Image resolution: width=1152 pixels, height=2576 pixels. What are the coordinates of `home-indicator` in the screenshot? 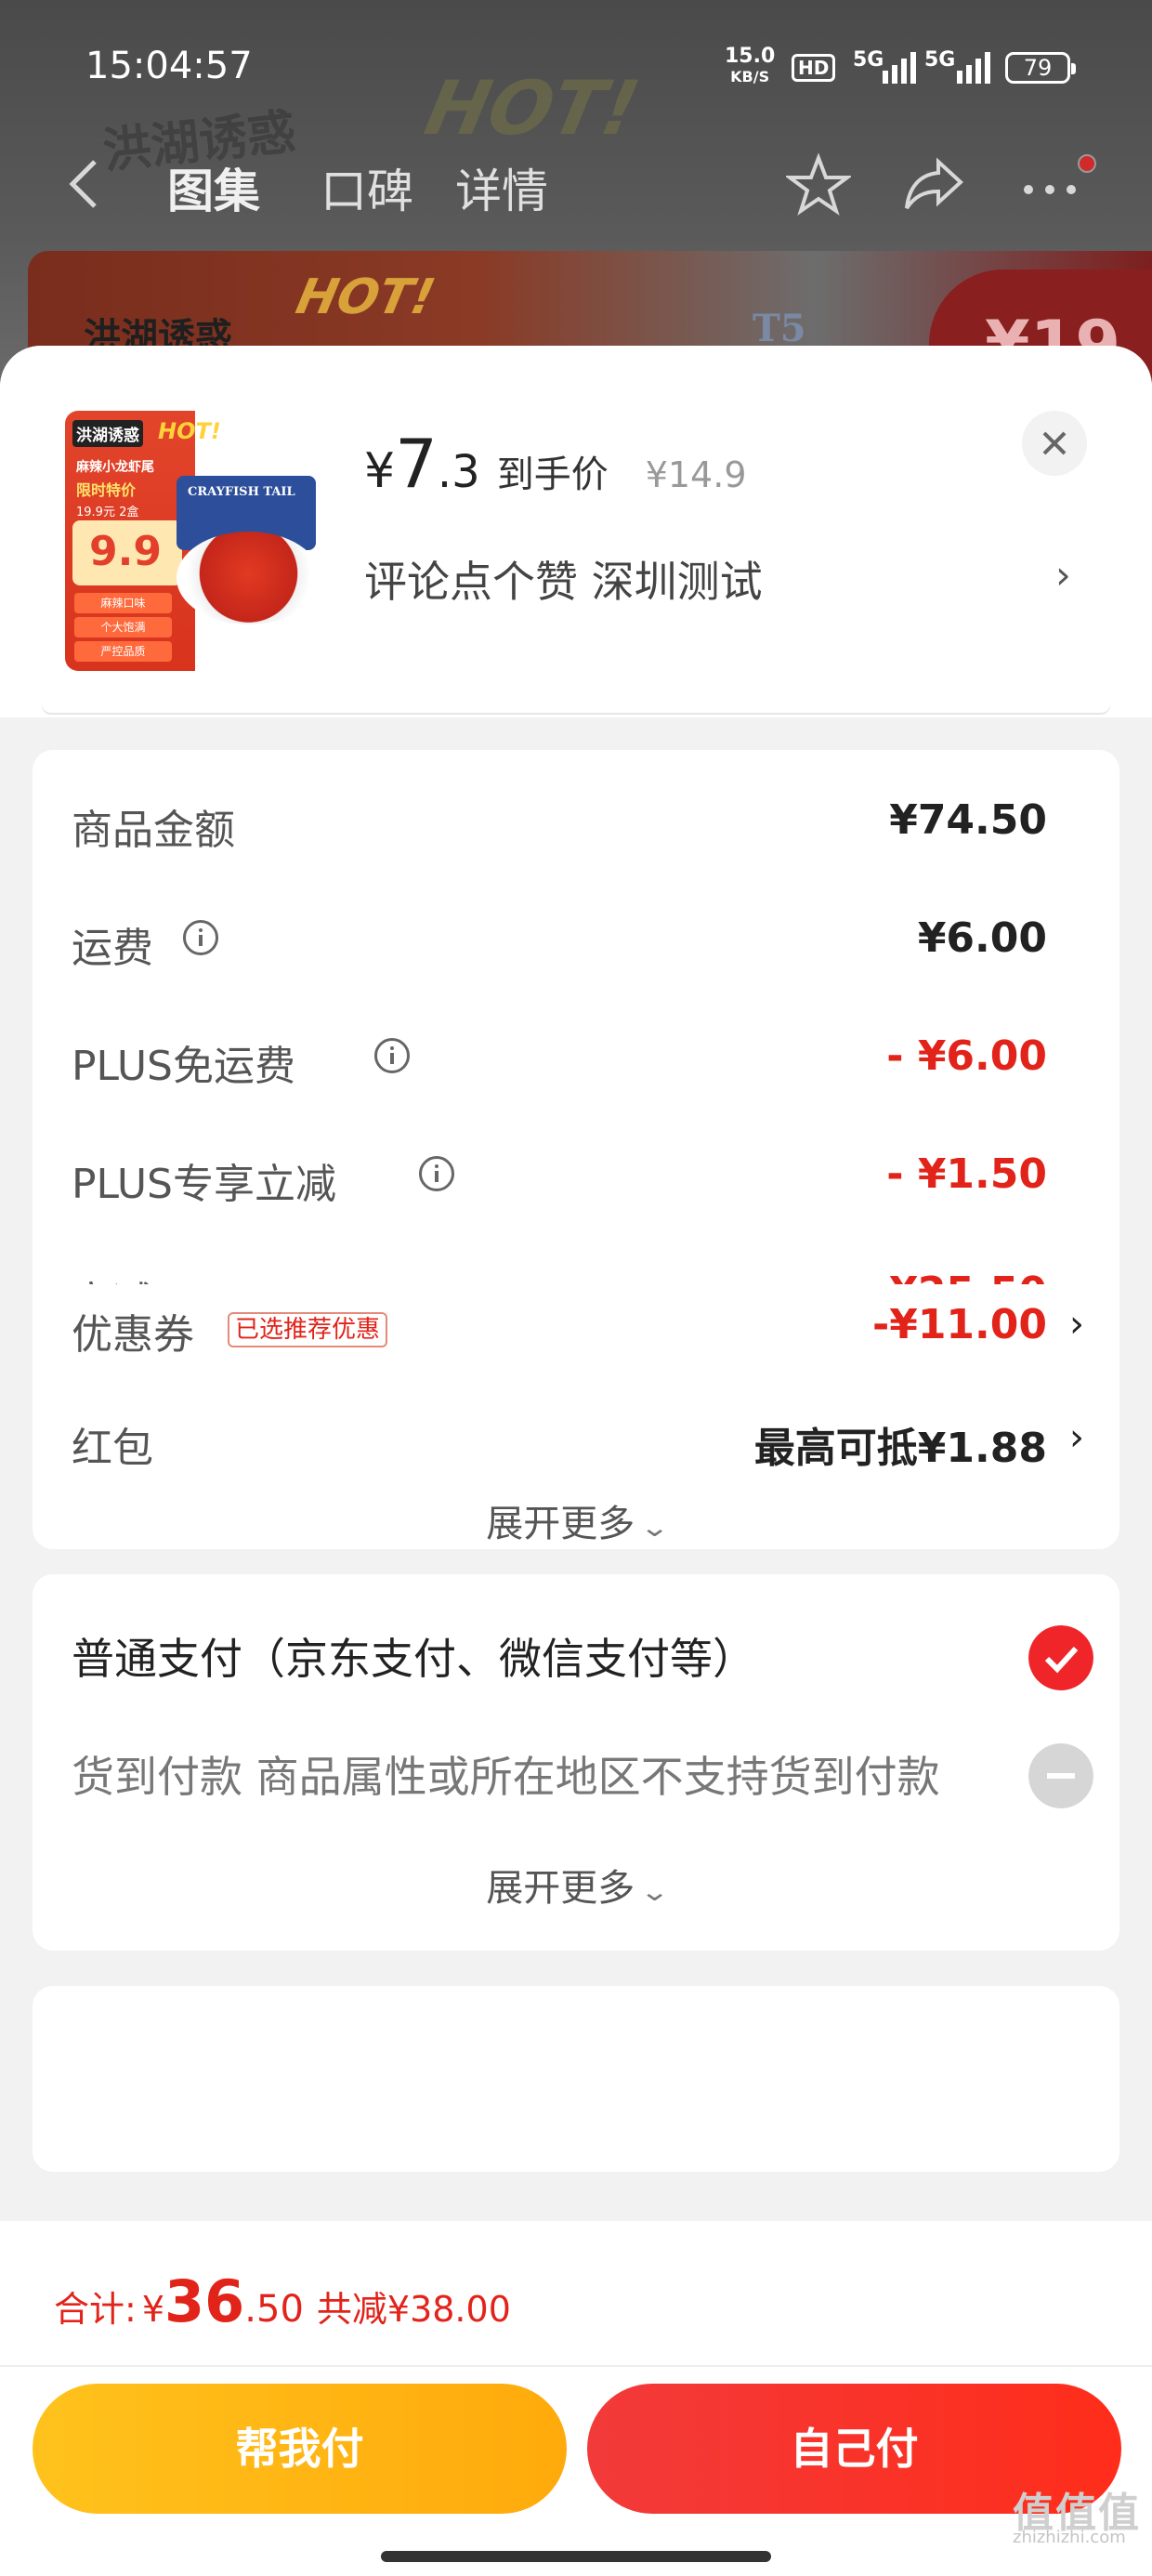 It's located at (576, 2556).